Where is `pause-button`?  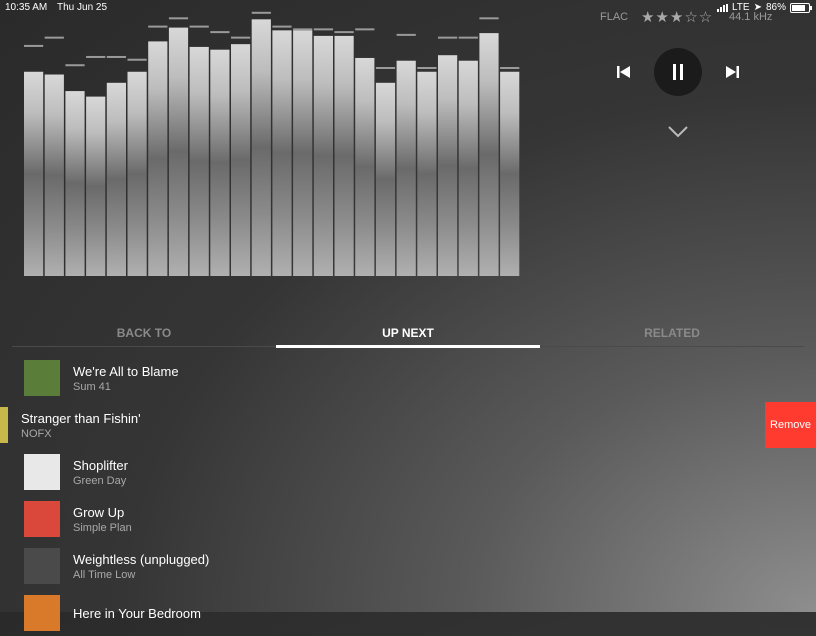
pause-button is located at coordinates (678, 72).